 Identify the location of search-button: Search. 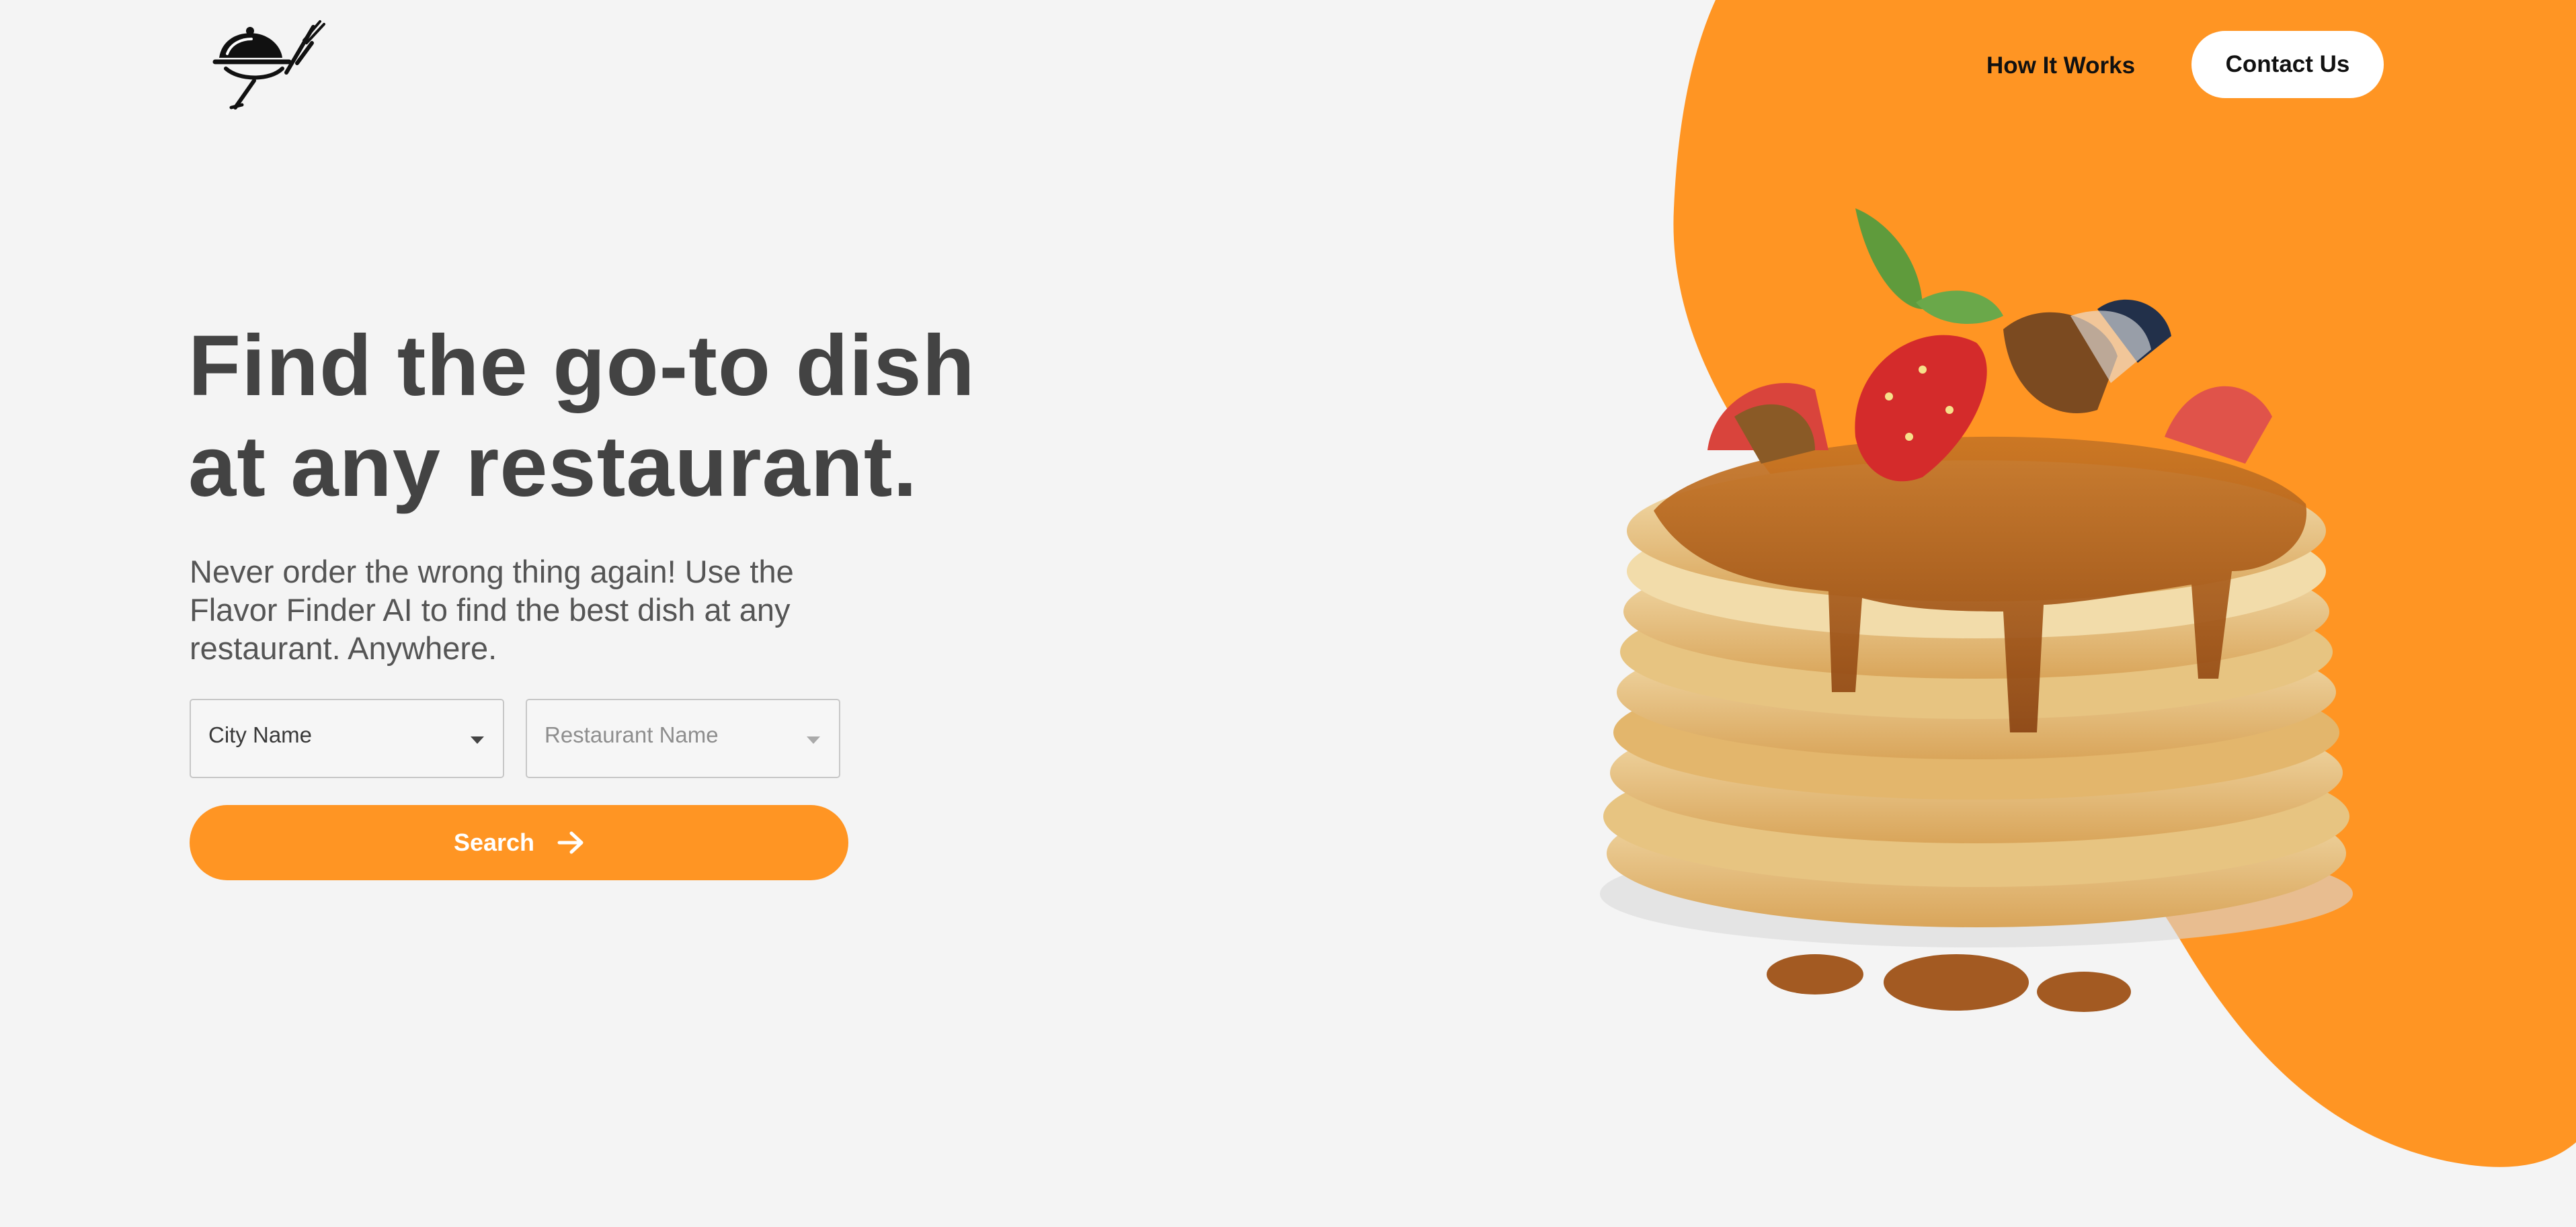
(519, 843).